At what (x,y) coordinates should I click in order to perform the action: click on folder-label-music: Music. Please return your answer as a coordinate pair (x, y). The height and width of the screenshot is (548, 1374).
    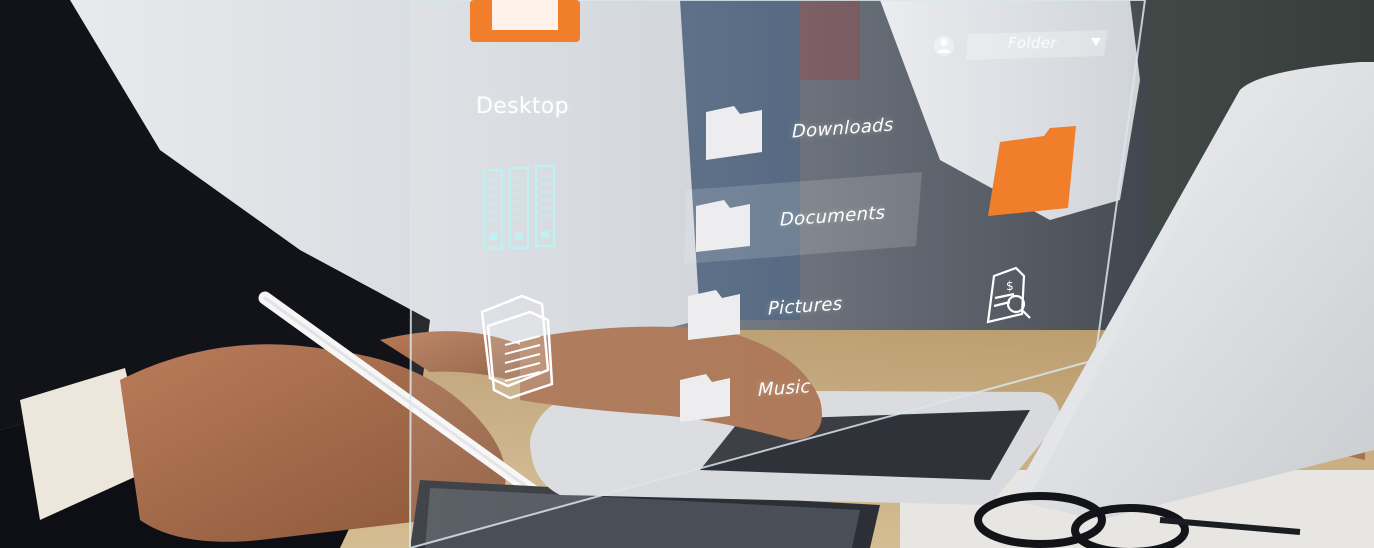
    Looking at the image, I should click on (784, 388).